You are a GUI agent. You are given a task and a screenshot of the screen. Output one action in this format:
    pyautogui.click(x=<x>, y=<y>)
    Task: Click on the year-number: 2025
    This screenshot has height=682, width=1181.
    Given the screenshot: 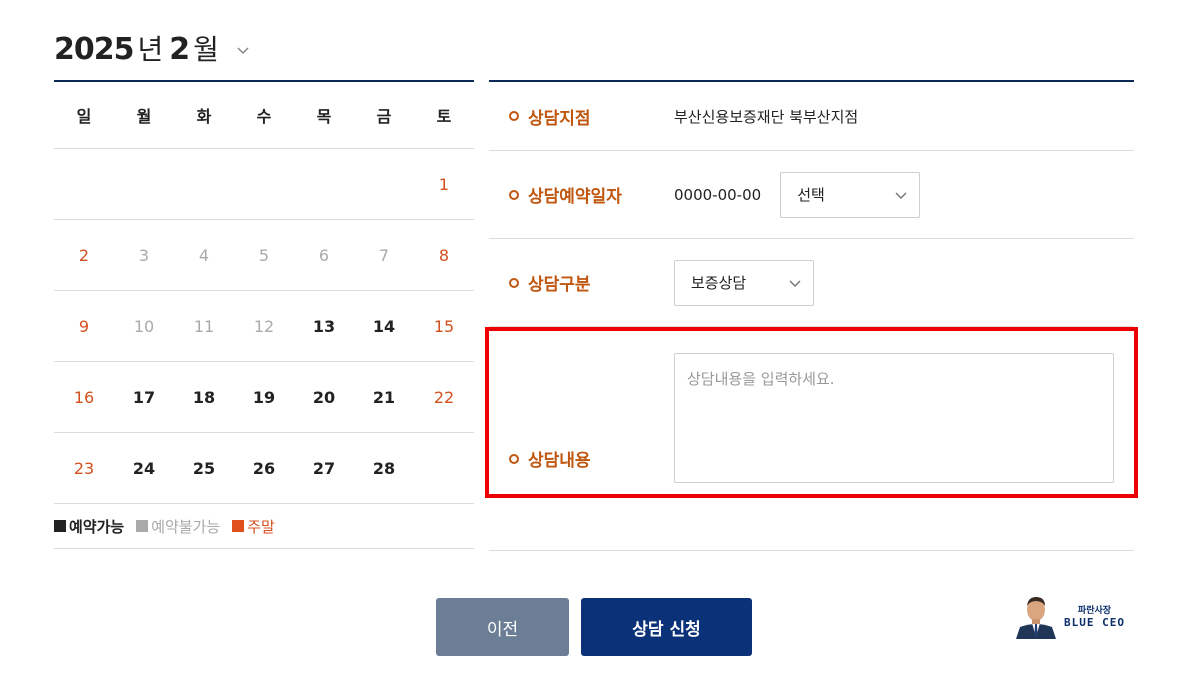 What is the action you would take?
    pyautogui.click(x=94, y=49)
    